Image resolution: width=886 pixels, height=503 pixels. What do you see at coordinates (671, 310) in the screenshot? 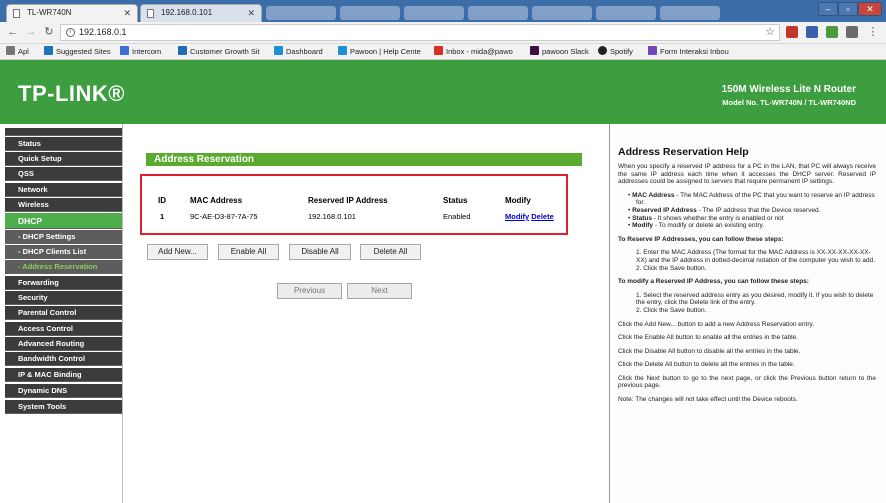
I see `help-step: 2. Click the Save button.` at bounding box center [671, 310].